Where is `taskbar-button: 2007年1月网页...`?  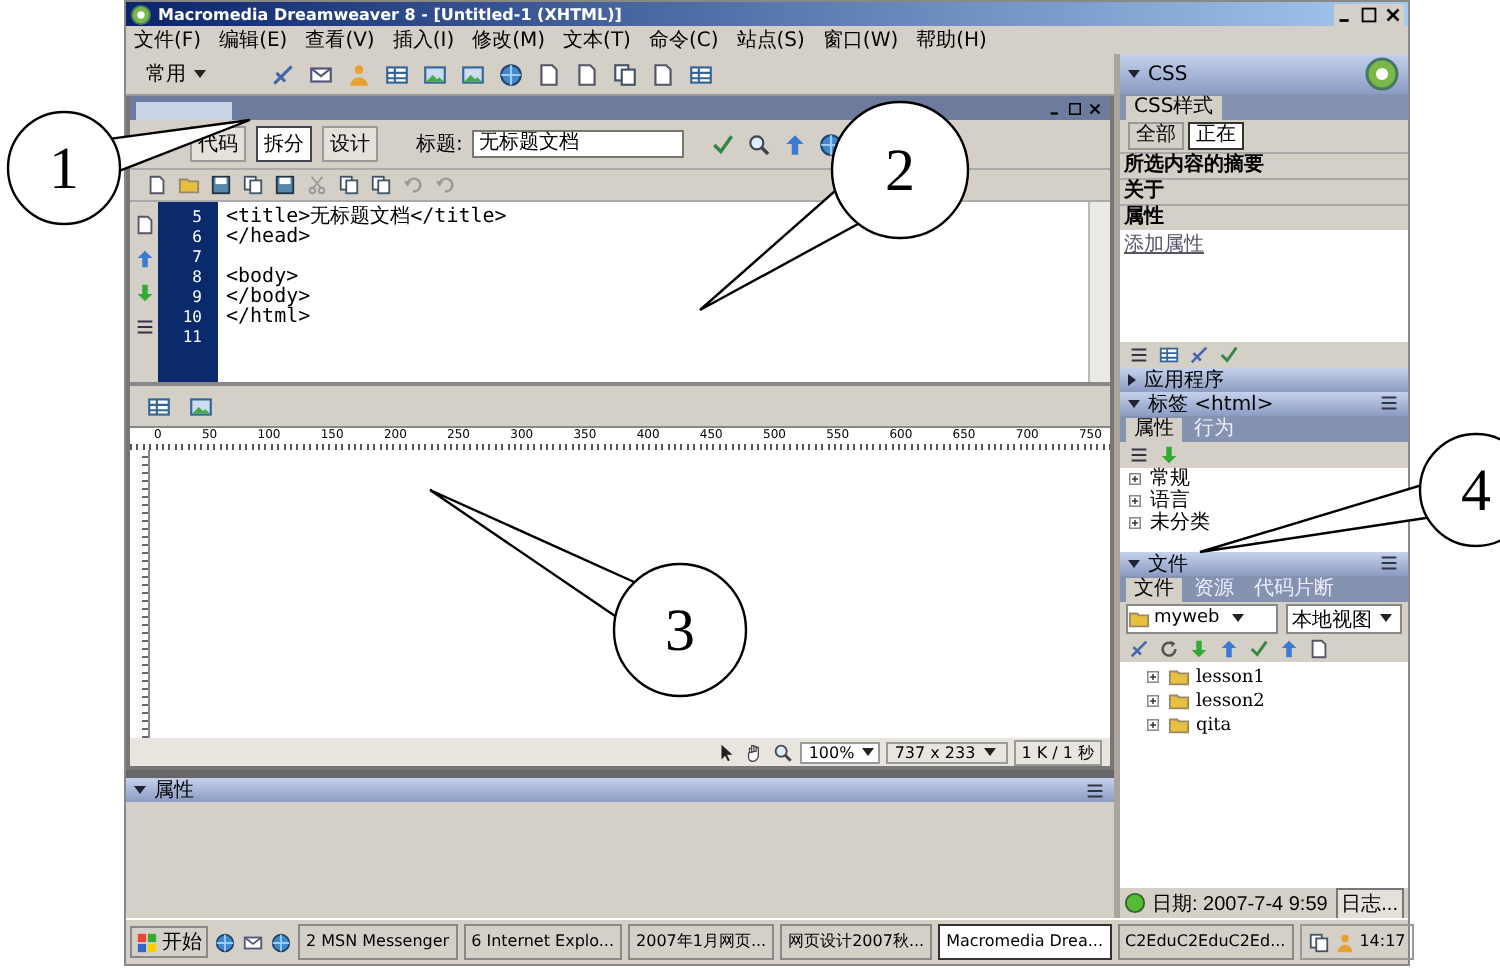 taskbar-button: 2007年1月网页... is located at coordinates (701, 942).